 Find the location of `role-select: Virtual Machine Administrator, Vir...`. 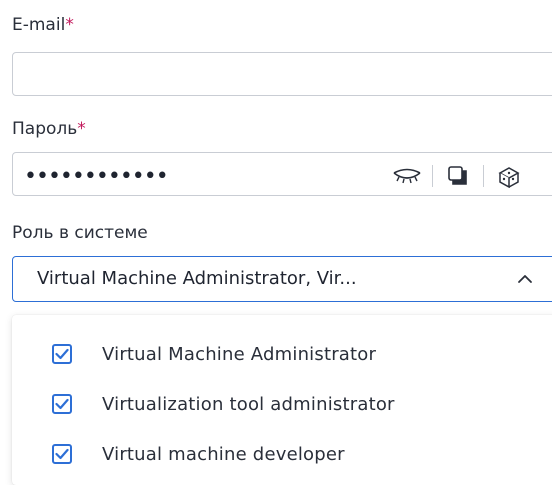

role-select: Virtual Machine Administrator, Vir... is located at coordinates (282, 279).